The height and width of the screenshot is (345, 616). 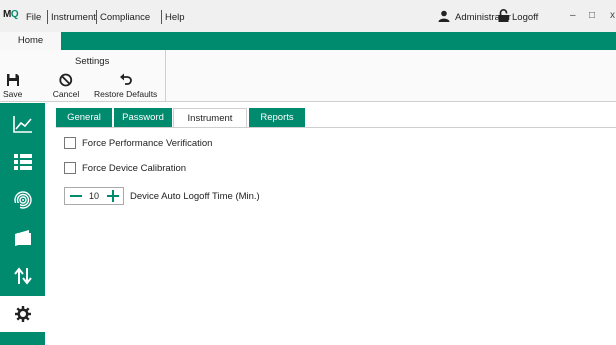 What do you see at coordinates (76, 196) in the screenshot?
I see `decrement-button` at bounding box center [76, 196].